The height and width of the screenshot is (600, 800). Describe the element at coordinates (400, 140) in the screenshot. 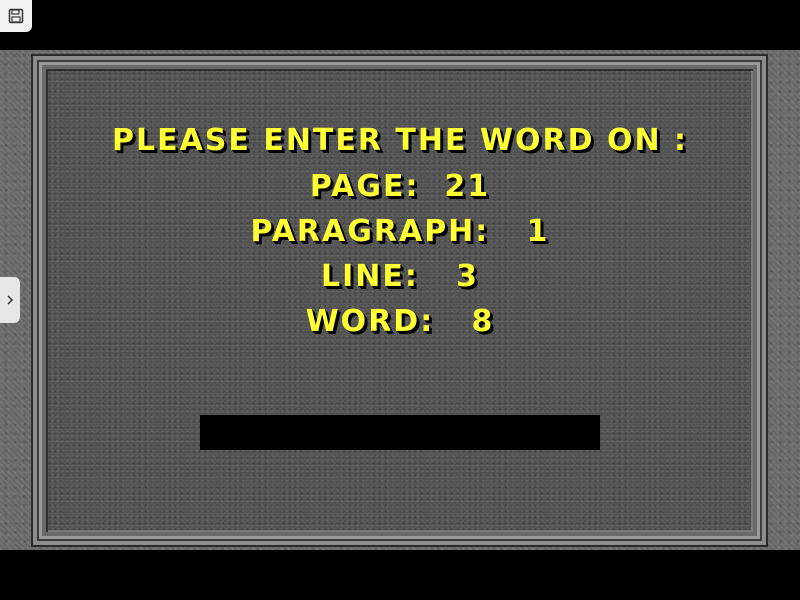

I see `prompt-heading: PLEASE ENTER THE WORD ON :` at that location.